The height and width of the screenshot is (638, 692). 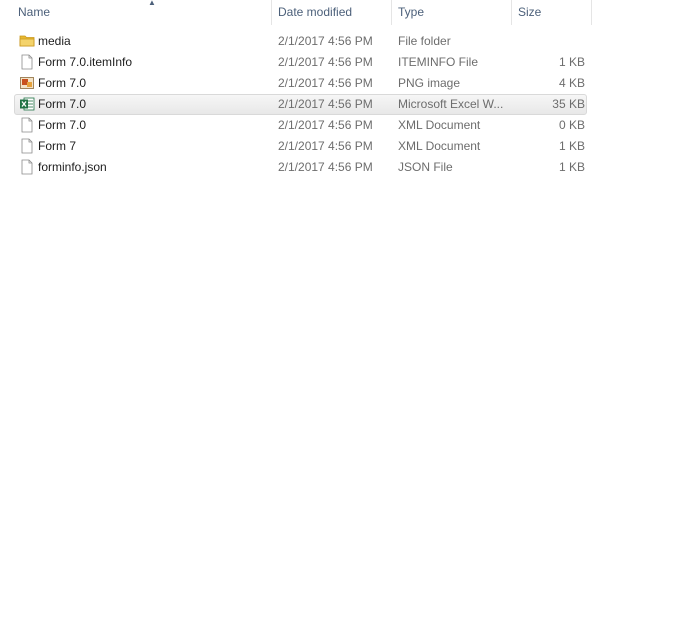 I want to click on file-name: media, so click(x=54, y=41).